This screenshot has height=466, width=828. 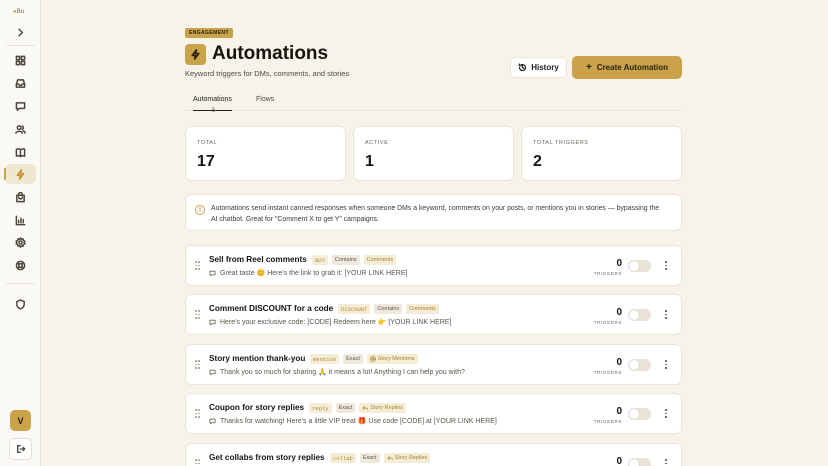 I want to click on page-title: Automations, so click(x=270, y=53).